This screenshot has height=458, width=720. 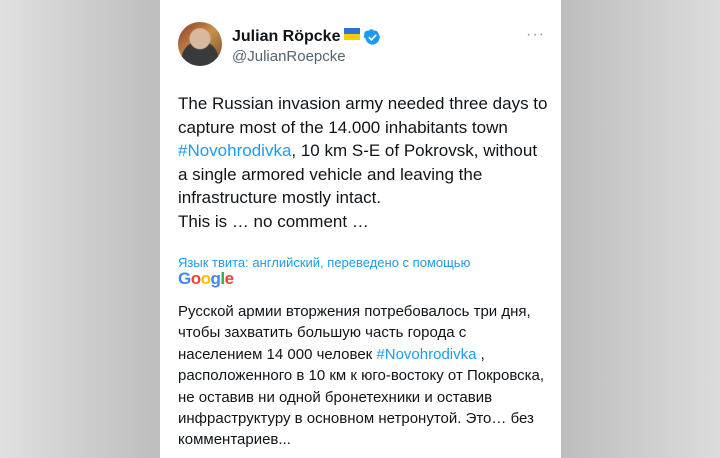 What do you see at coordinates (535, 35) in the screenshot?
I see `more-options-icon: ···` at bounding box center [535, 35].